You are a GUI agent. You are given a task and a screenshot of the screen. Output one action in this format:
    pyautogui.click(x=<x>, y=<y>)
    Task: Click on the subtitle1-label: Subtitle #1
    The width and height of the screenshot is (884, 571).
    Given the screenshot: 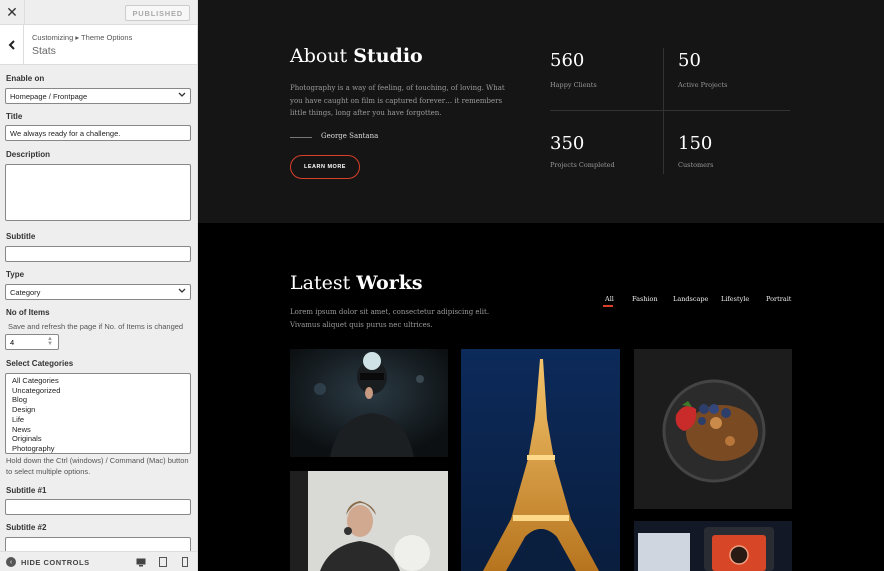 What is the action you would take?
    pyautogui.click(x=26, y=490)
    